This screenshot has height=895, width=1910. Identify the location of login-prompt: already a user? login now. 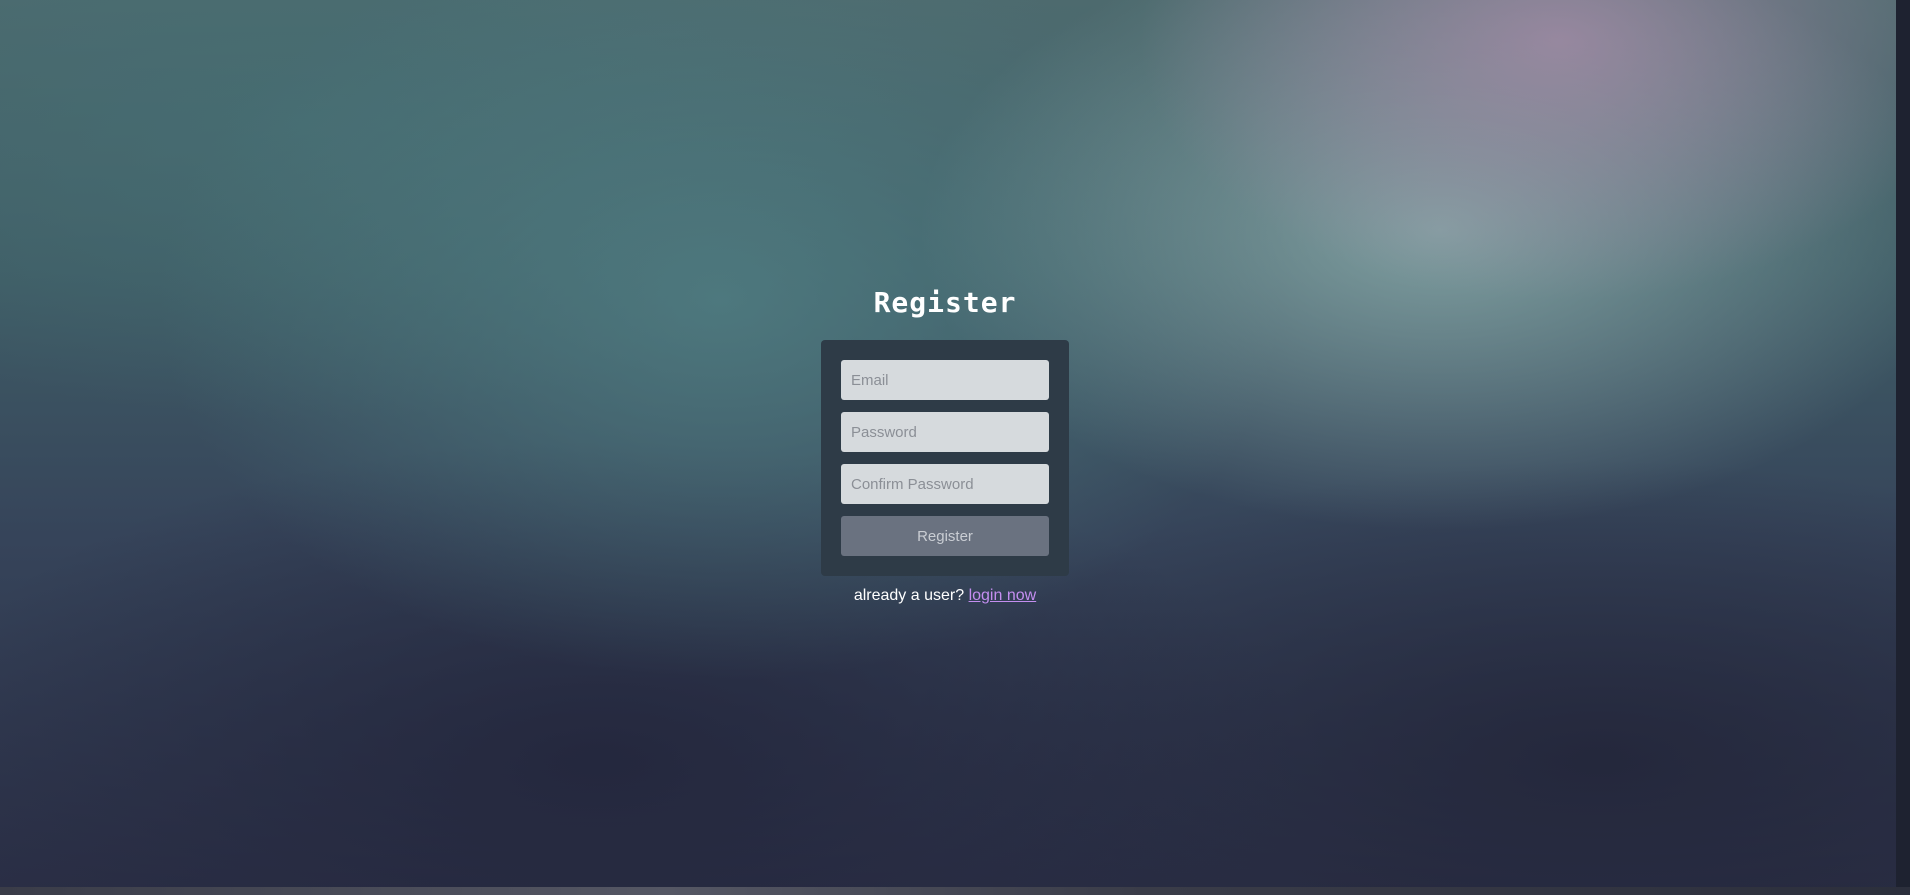
(945, 596).